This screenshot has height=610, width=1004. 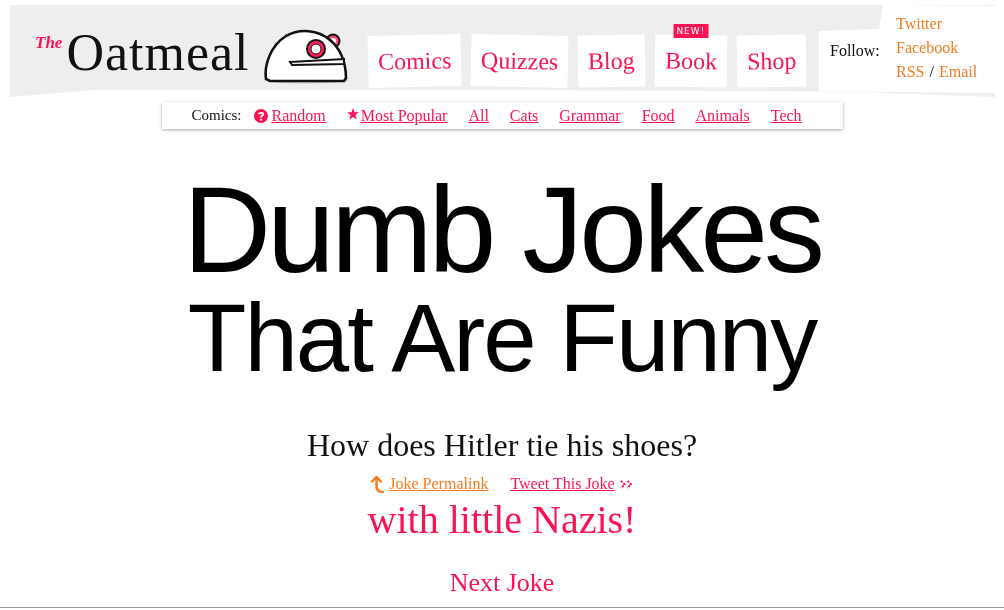 What do you see at coordinates (260, 115) in the screenshot?
I see `question-icon` at bounding box center [260, 115].